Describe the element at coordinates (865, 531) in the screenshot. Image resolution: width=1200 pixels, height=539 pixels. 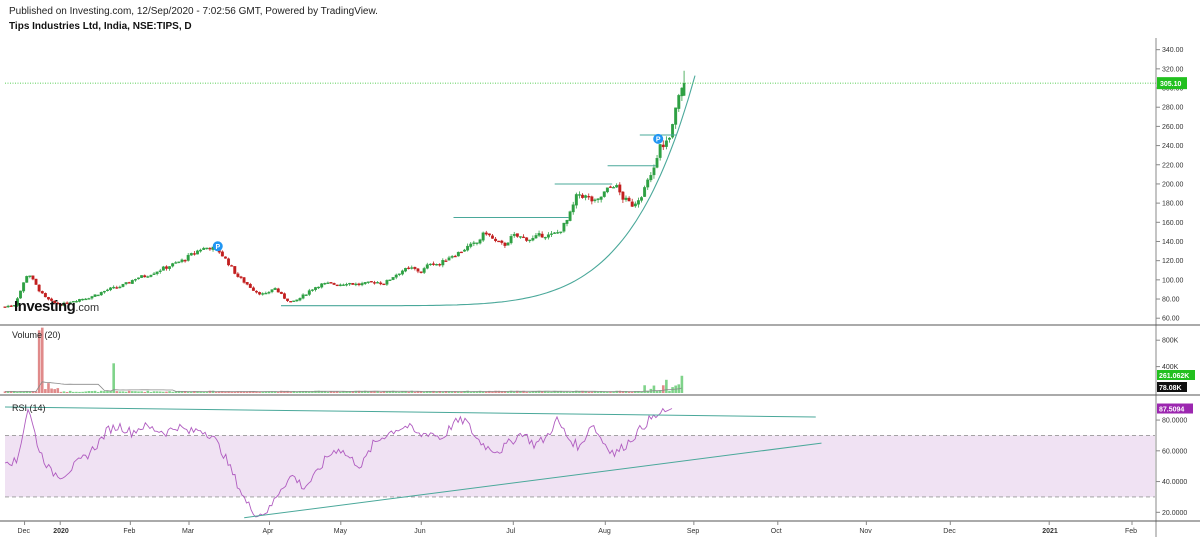
I see `x-axis-label: Nov` at that location.